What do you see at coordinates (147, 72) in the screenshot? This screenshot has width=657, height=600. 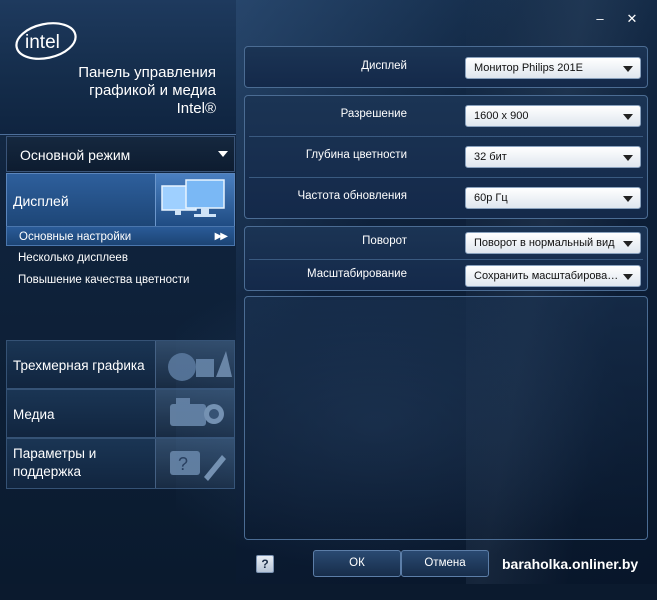 I see `title-line1: Панель управления` at bounding box center [147, 72].